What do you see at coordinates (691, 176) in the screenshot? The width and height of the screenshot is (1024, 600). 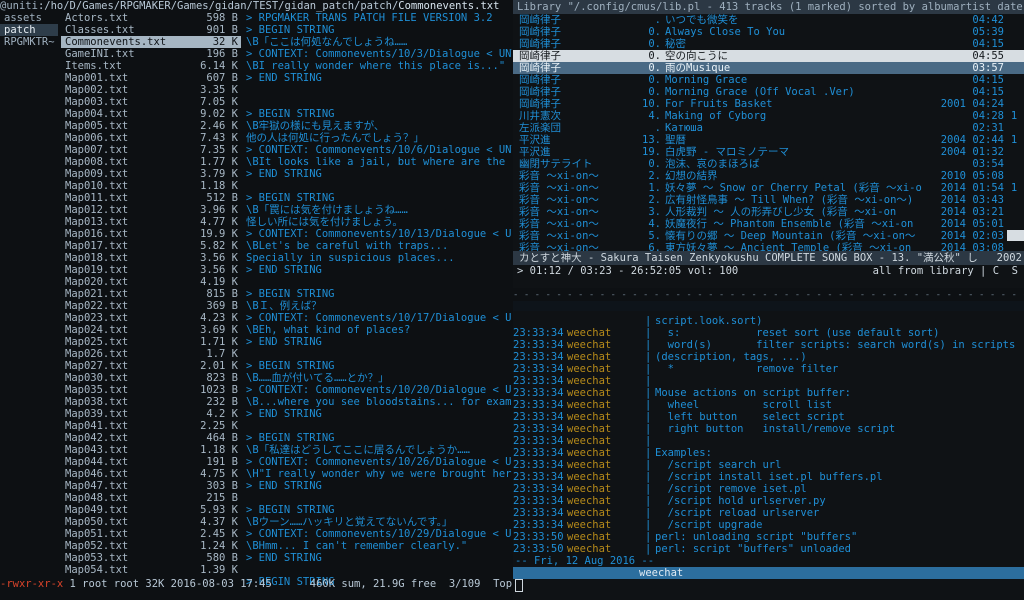 I see `track-title: 幻想の結界` at bounding box center [691, 176].